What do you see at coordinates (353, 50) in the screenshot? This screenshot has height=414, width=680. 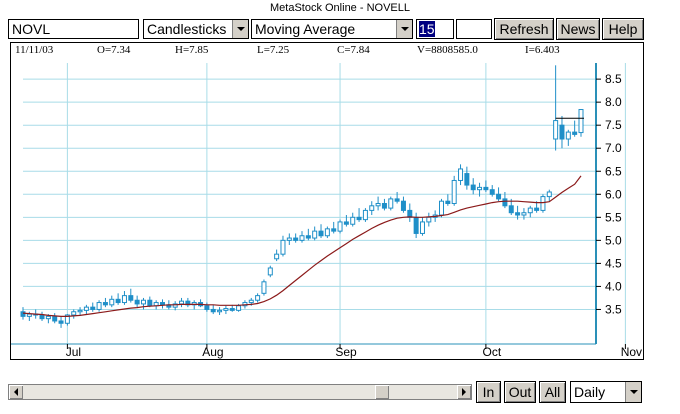 I see `info-close: C=7.84` at bounding box center [353, 50].